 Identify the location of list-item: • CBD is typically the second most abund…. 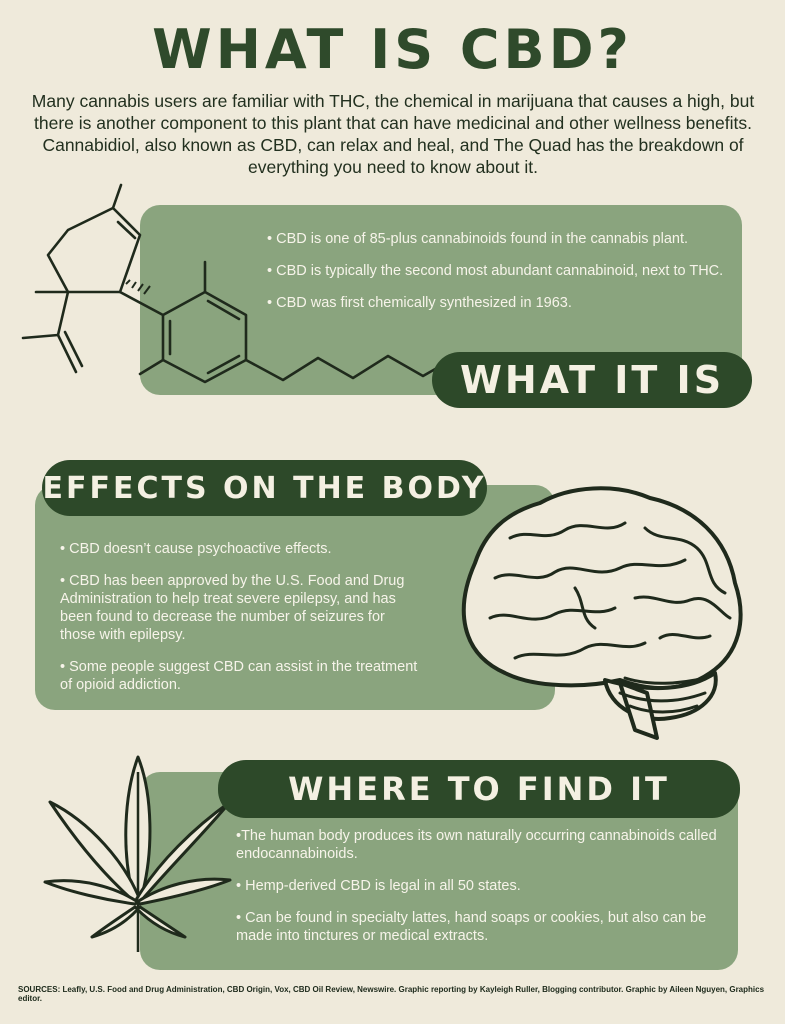
(495, 271).